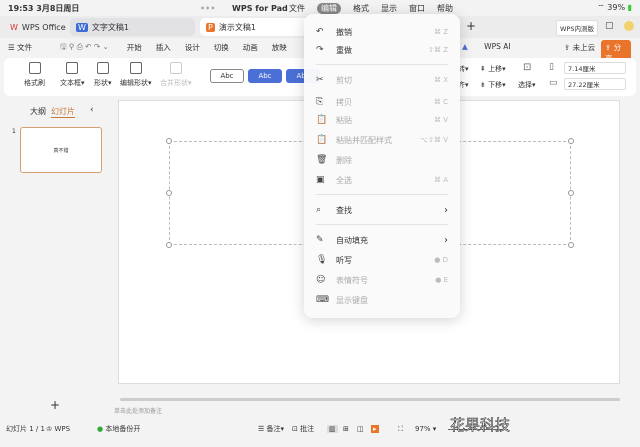  What do you see at coordinates (303, 429) in the screenshot?
I see `comment-button: ⊡ 批注` at bounding box center [303, 429].